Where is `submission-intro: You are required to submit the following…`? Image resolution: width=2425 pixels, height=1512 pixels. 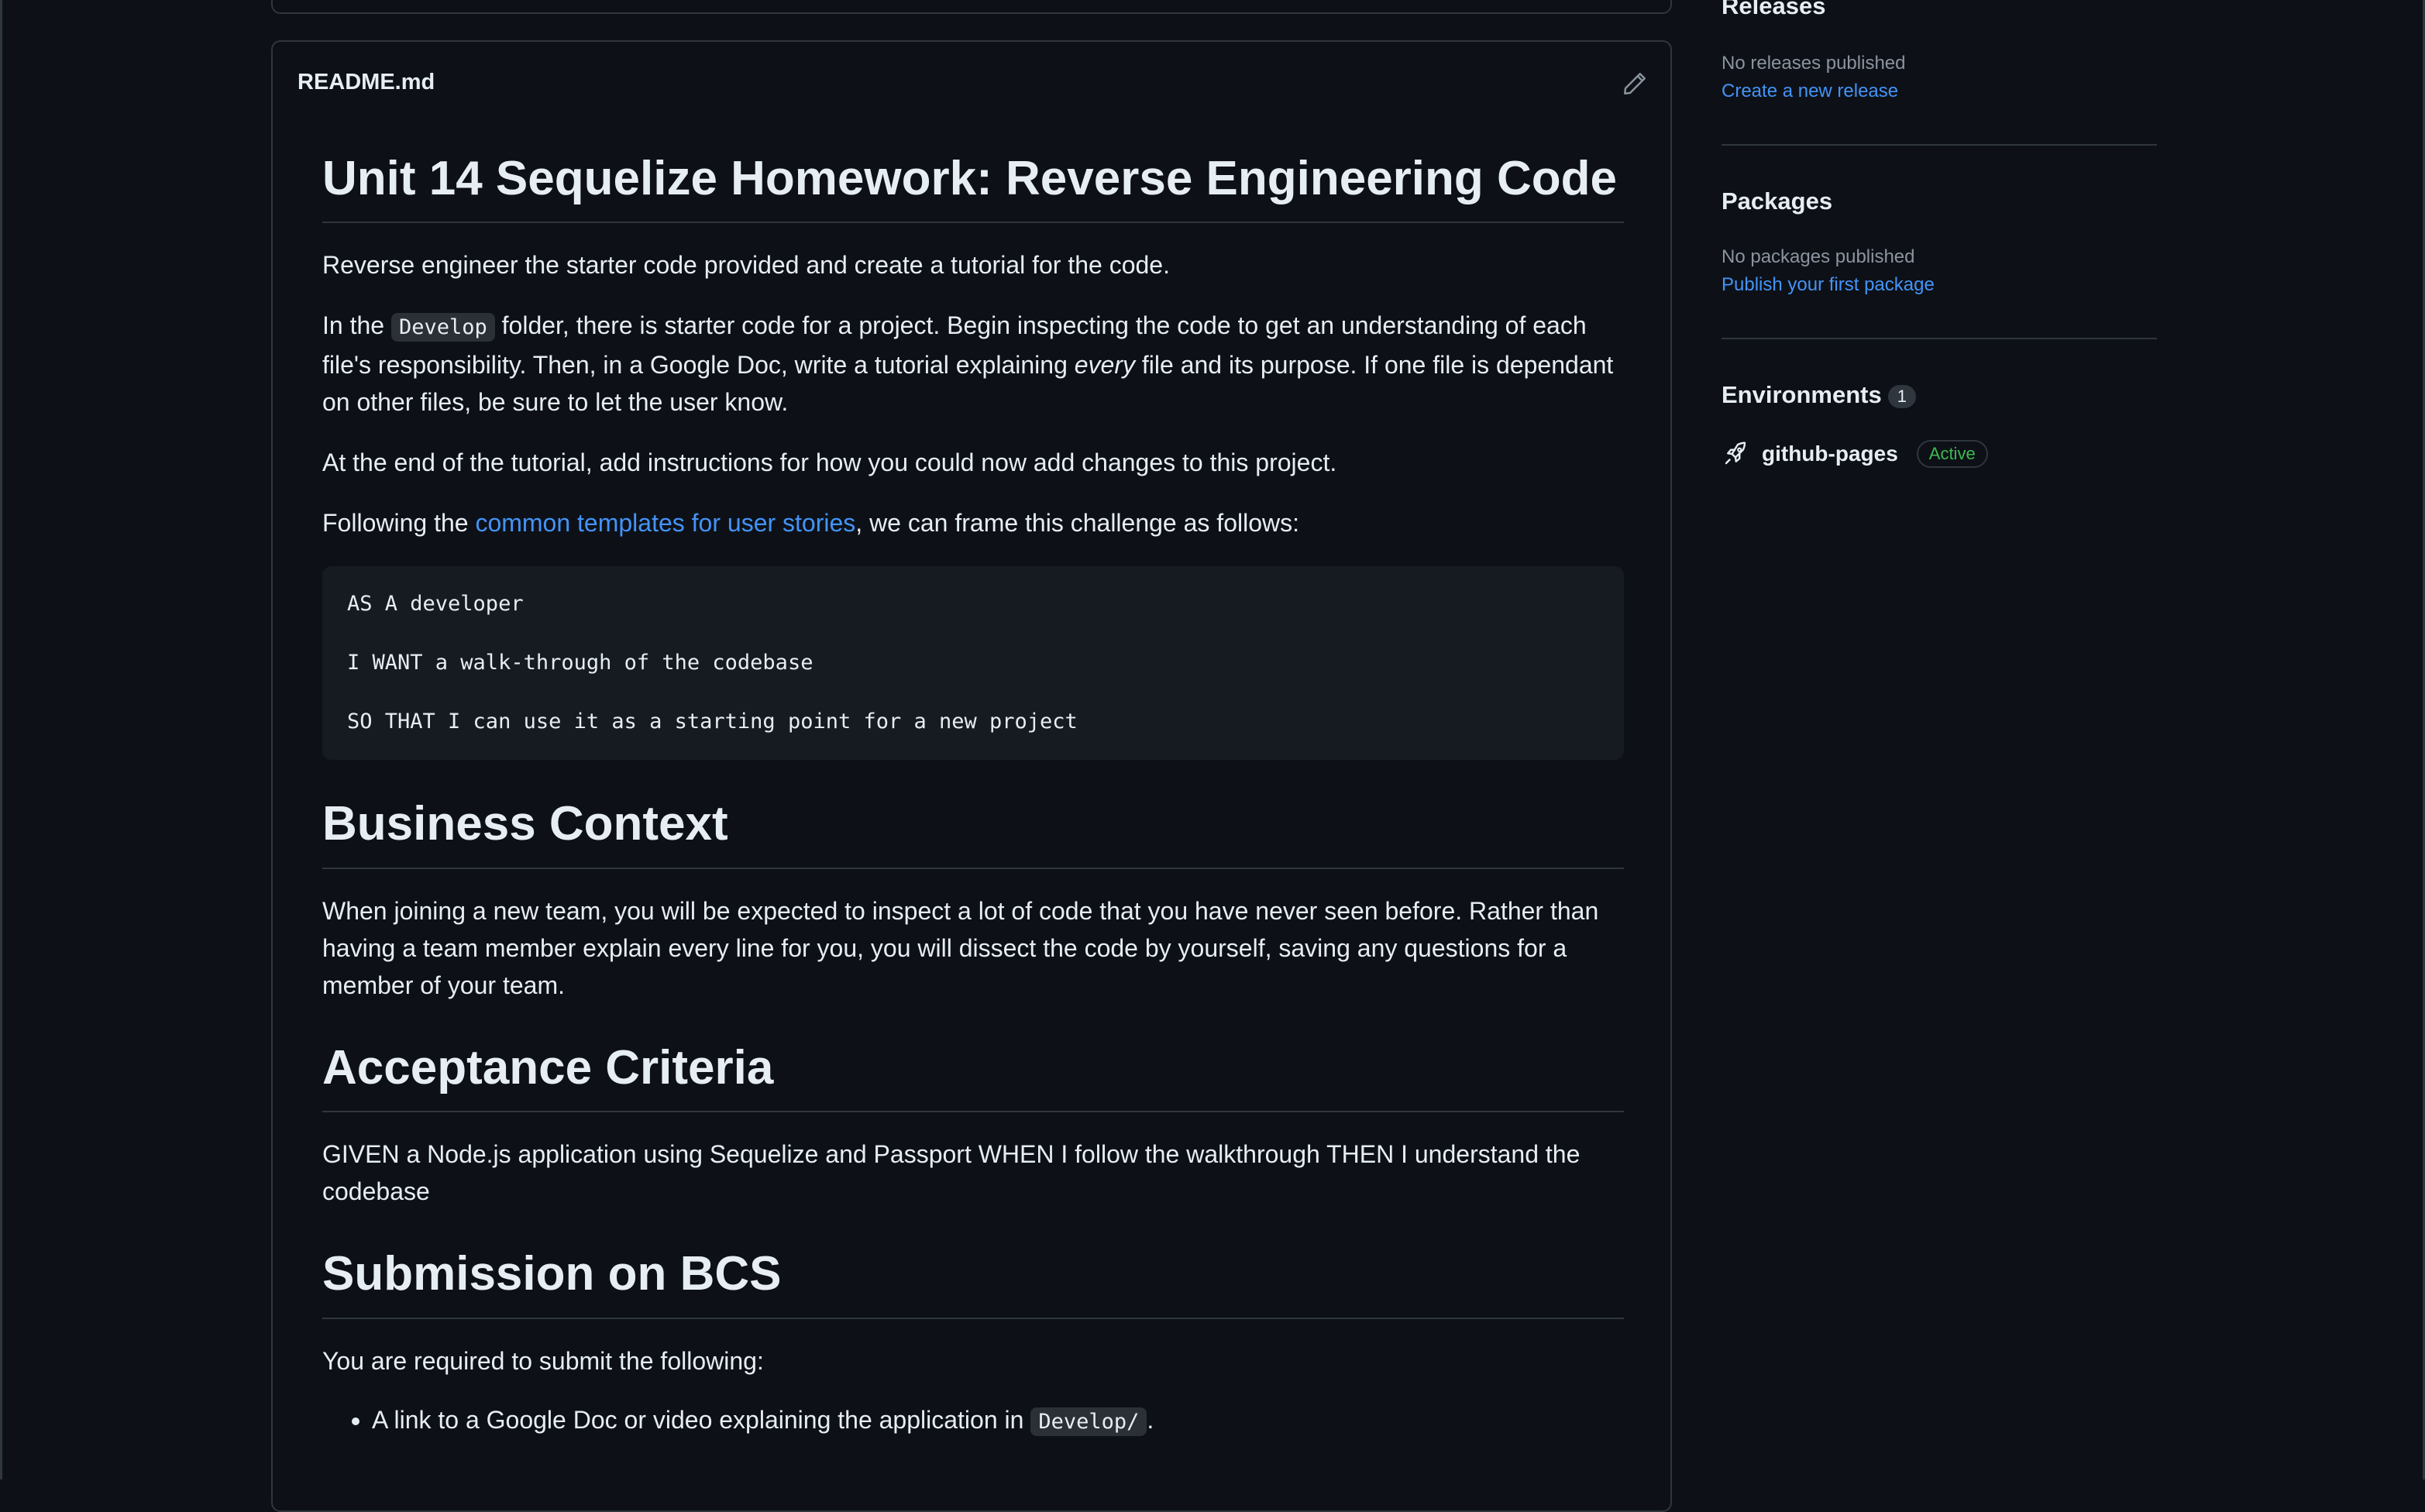 submission-intro: You are required to submit the following… is located at coordinates (543, 1360).